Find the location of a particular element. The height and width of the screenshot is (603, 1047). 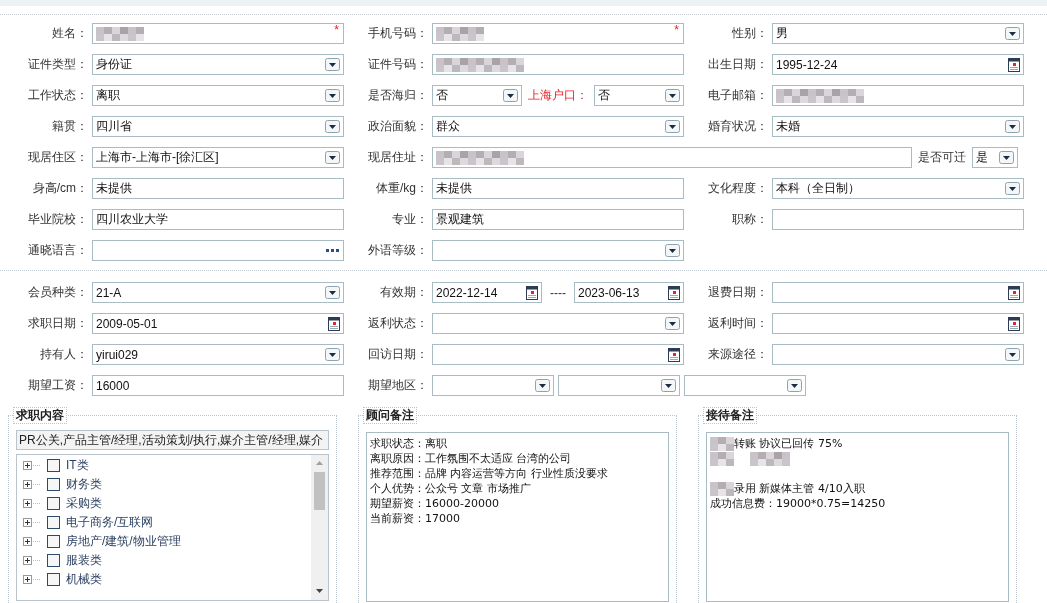

panel-legend: 顾问备注 is located at coordinates (390, 415).